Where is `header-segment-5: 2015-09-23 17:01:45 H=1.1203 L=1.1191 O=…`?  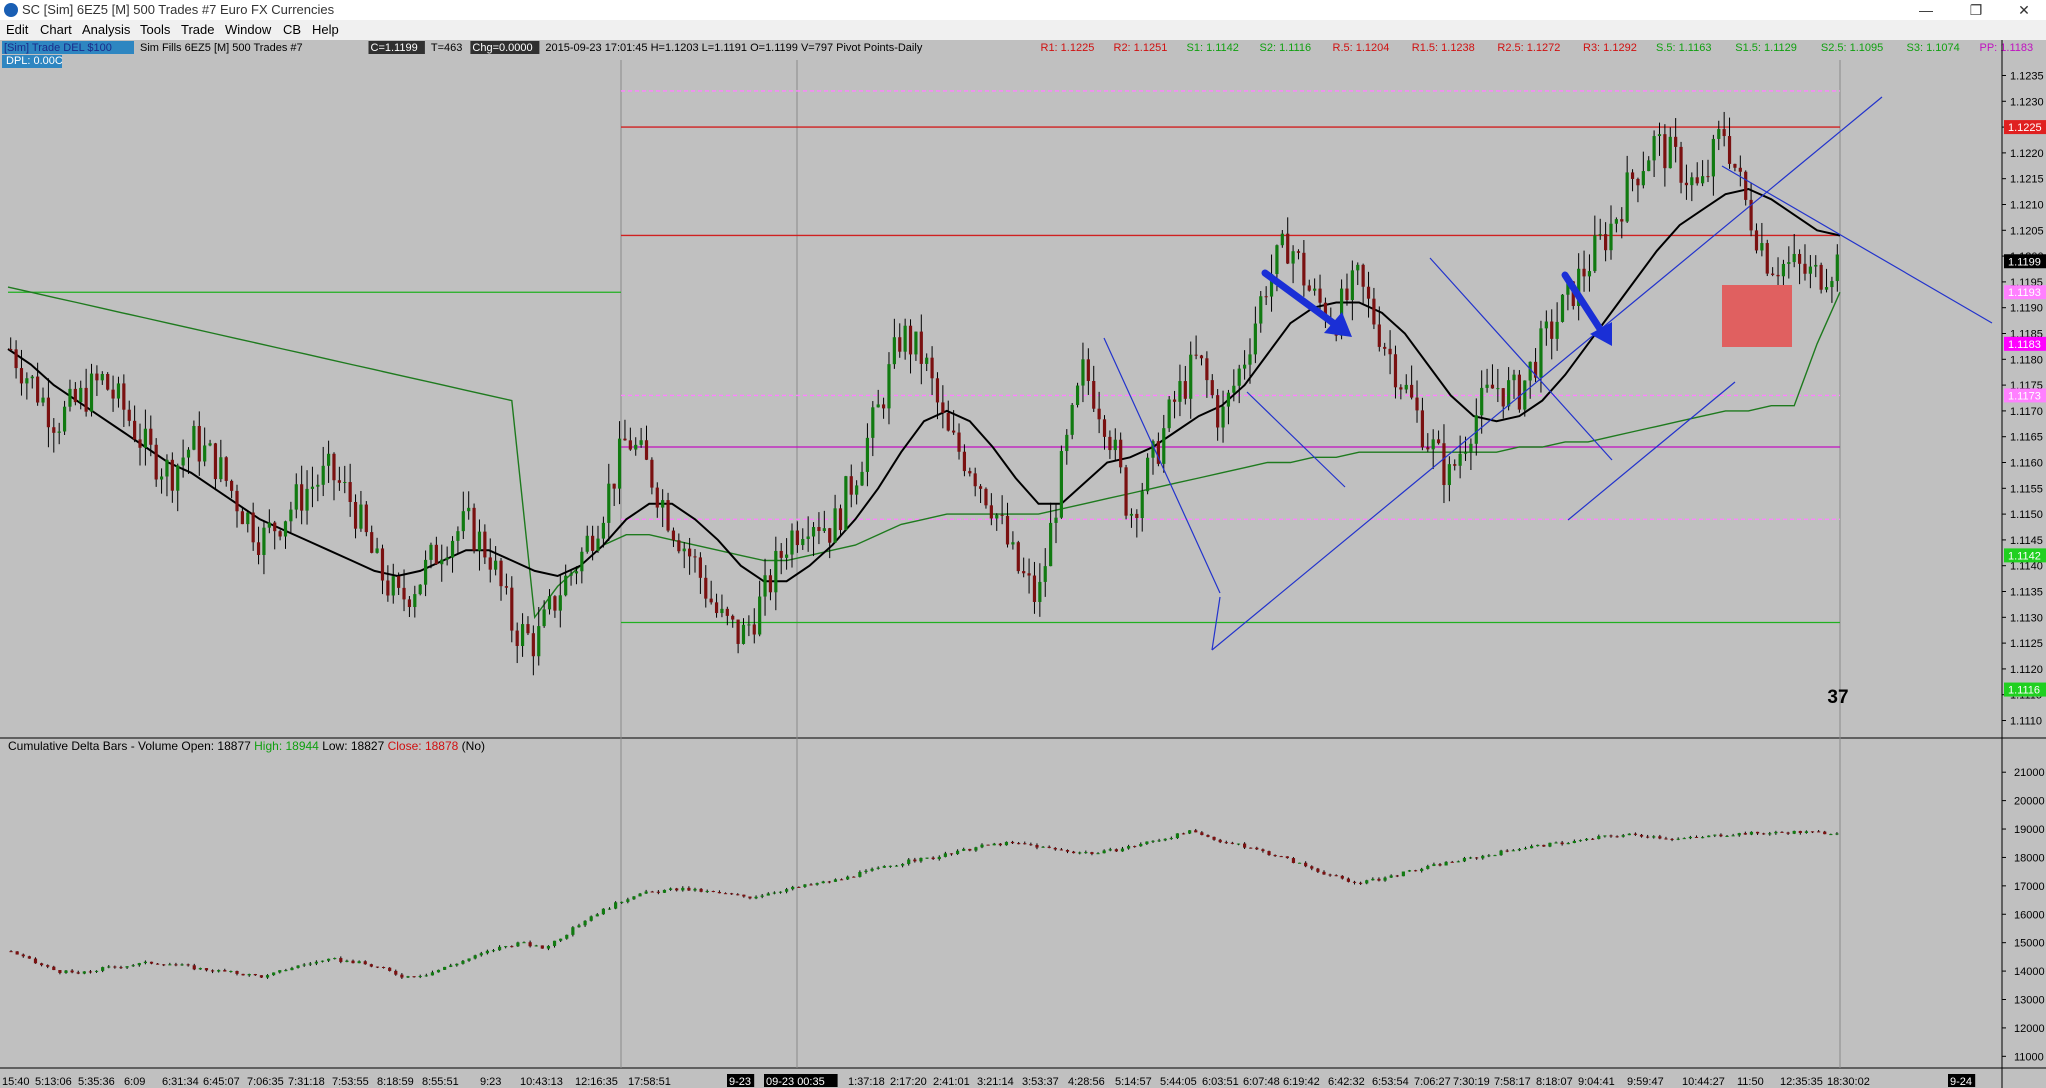
header-segment-5: 2015-09-23 17:01:45 H=1.1203 L=1.1191 O=… is located at coordinates (733, 48).